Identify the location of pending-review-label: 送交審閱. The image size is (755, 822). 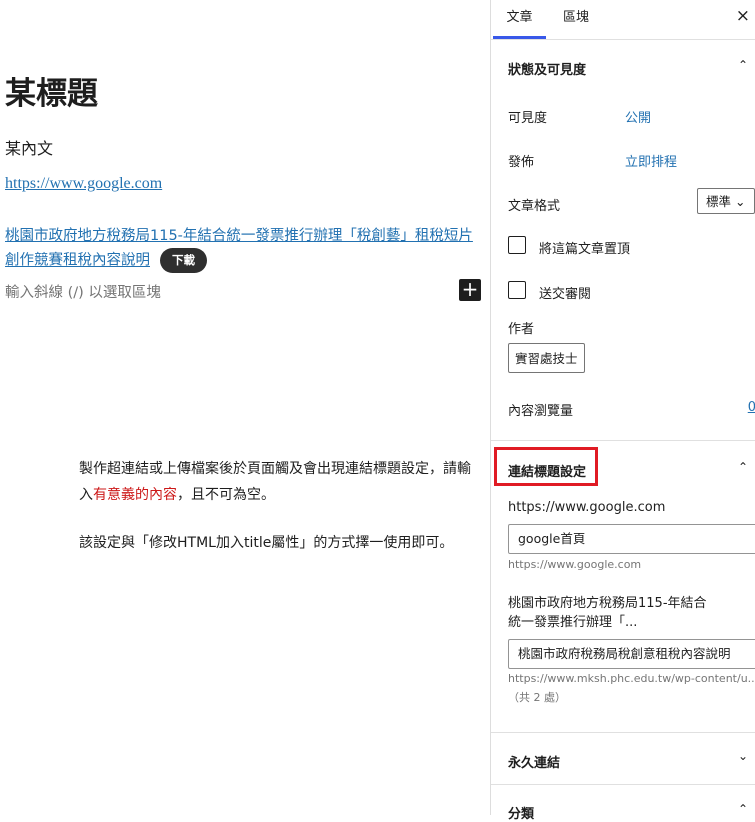
(565, 292).